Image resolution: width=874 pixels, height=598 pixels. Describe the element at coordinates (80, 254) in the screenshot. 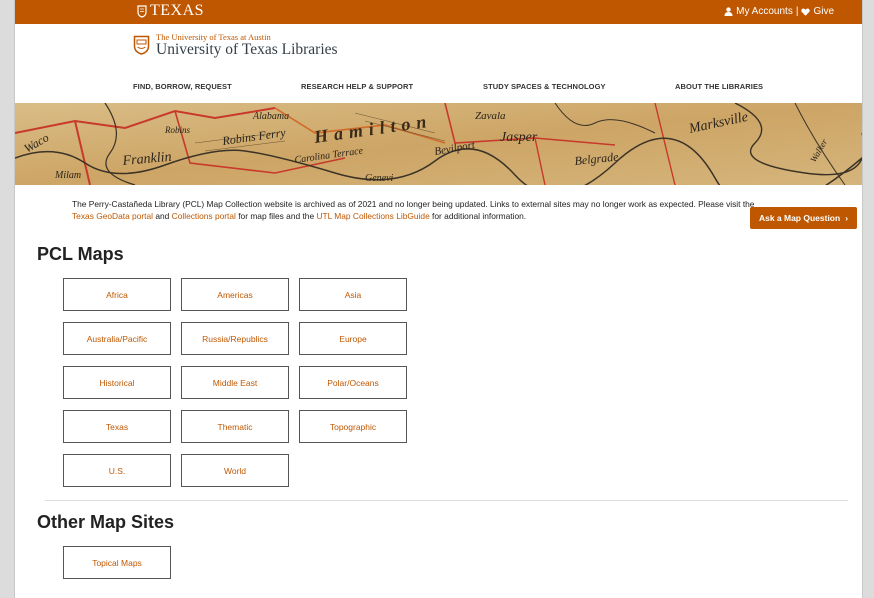

I see `pcl-maps-heading: PCL Maps` at that location.